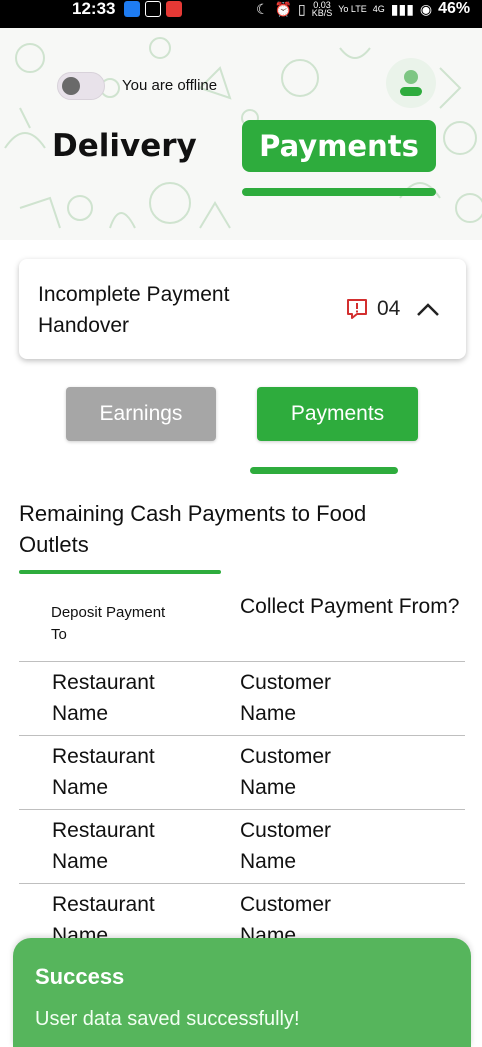 Image resolution: width=482 pixels, height=1047 pixels. What do you see at coordinates (174, 9) in the screenshot?
I see `video-notification-icon` at bounding box center [174, 9].